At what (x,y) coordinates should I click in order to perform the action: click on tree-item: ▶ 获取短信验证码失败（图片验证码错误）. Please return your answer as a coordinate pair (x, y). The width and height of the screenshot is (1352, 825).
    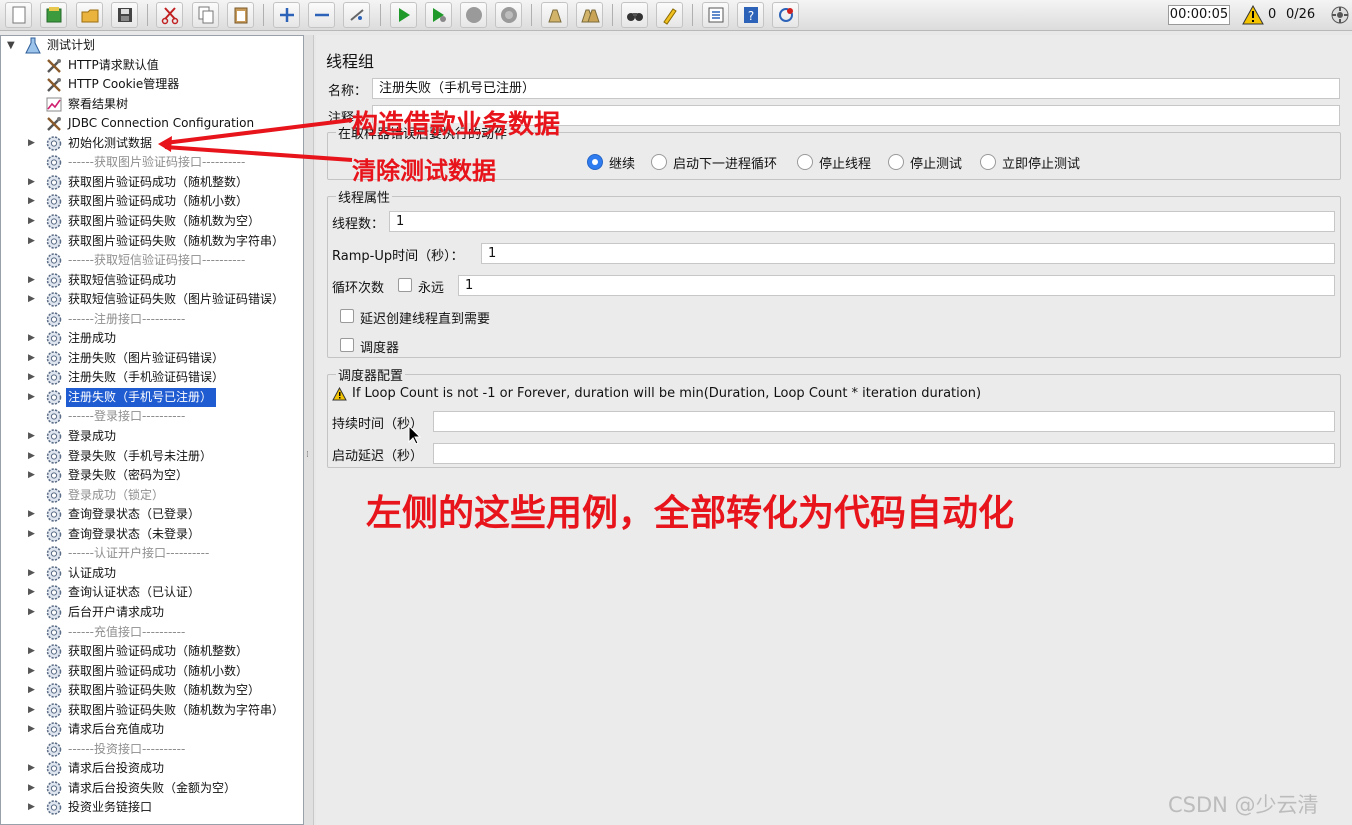
    Looking at the image, I should click on (151, 299).